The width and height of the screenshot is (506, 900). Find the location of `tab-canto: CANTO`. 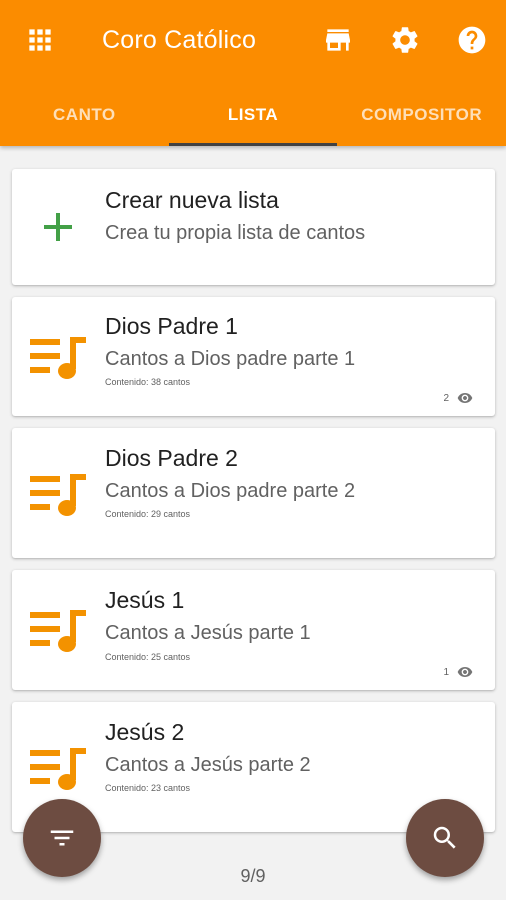

tab-canto: CANTO is located at coordinates (84, 115).